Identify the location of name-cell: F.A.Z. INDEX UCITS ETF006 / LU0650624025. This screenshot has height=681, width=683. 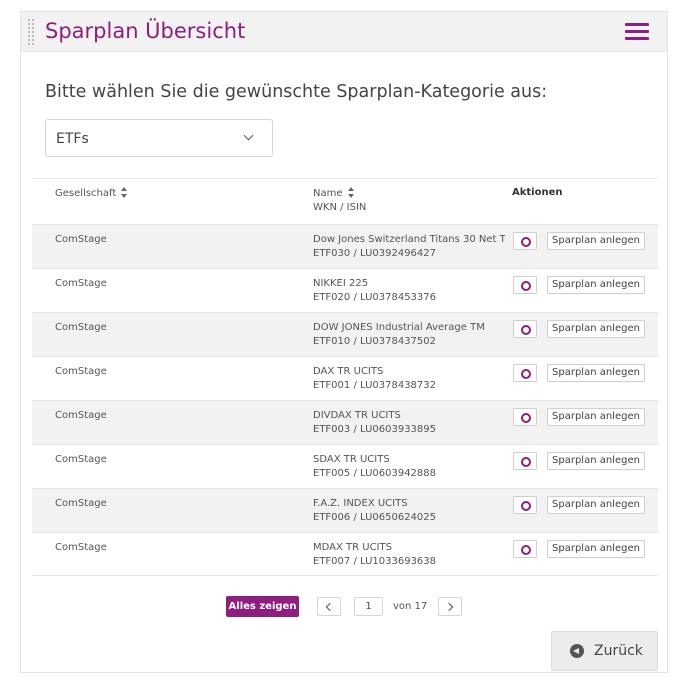
(409, 511).